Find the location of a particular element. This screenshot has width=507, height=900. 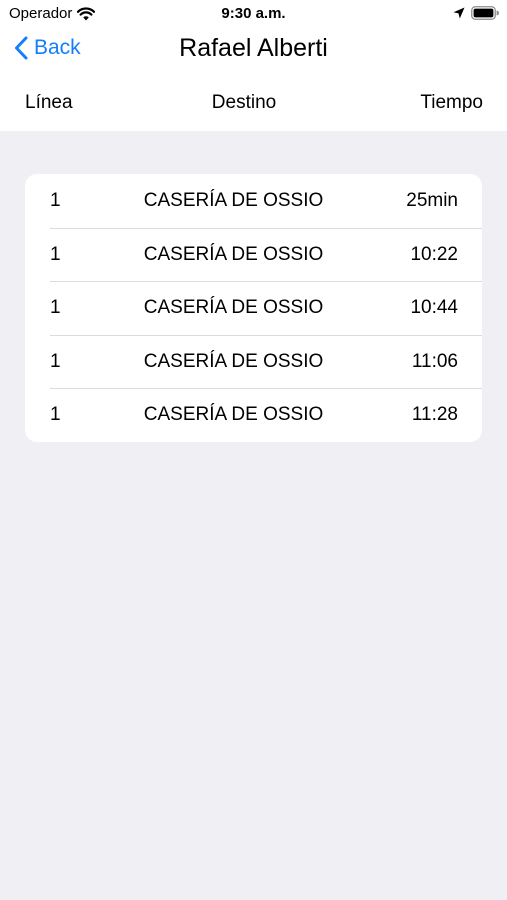

navigation-bar: Back Rafael Alberti is located at coordinates (253, 53).